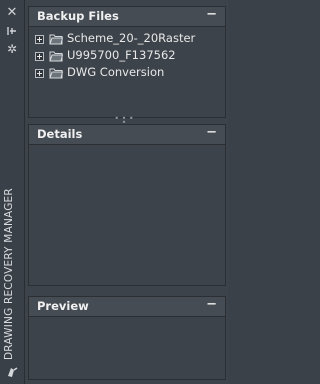  I want to click on pane-title: Details, so click(60, 134).